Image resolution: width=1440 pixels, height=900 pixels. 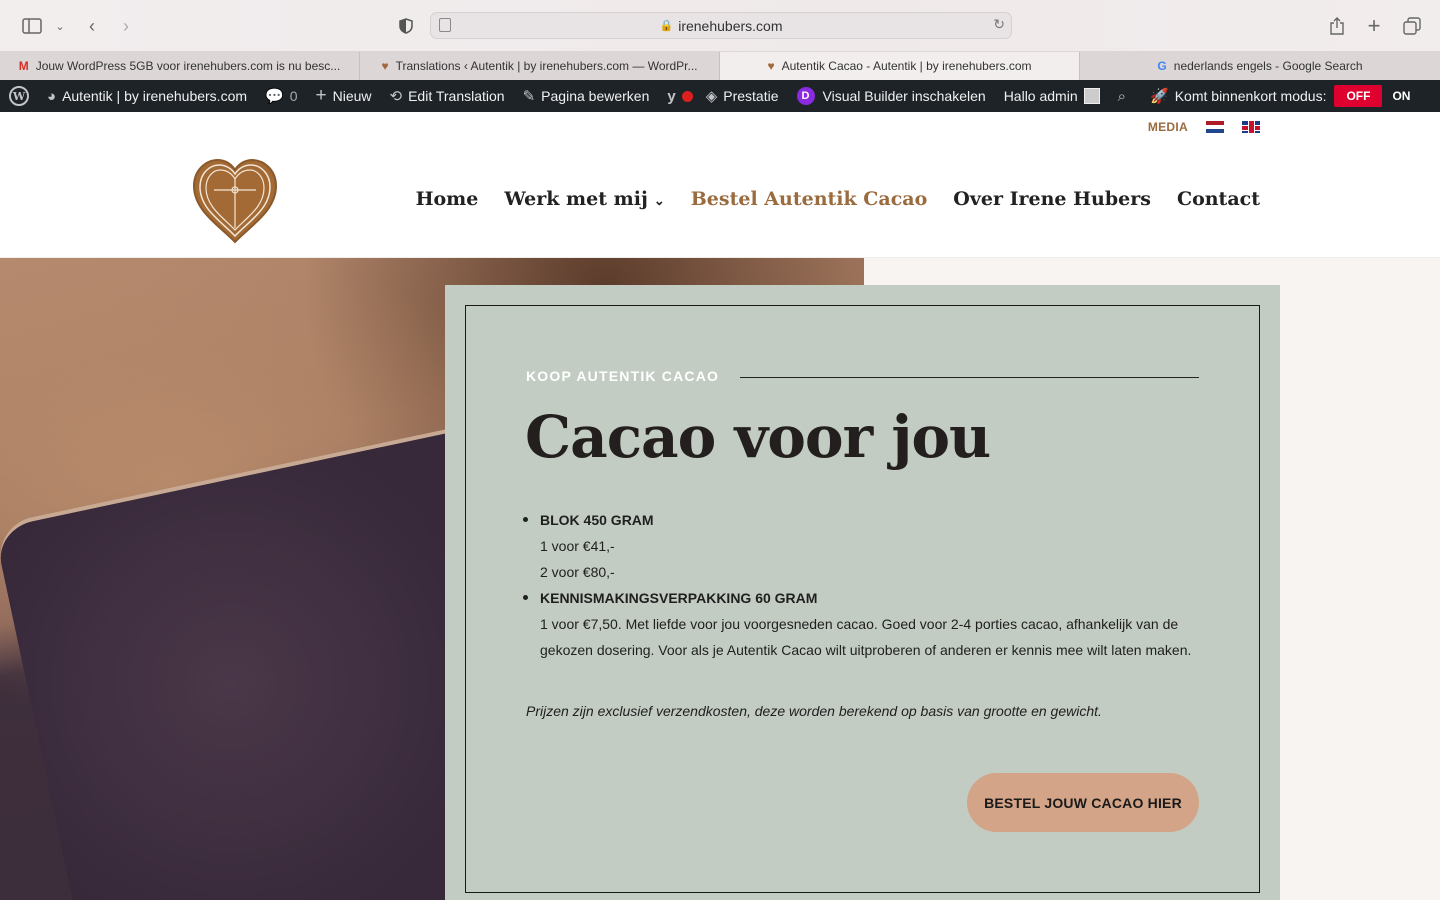 What do you see at coordinates (23, 66) in the screenshot?
I see `gmail-icon: M` at bounding box center [23, 66].